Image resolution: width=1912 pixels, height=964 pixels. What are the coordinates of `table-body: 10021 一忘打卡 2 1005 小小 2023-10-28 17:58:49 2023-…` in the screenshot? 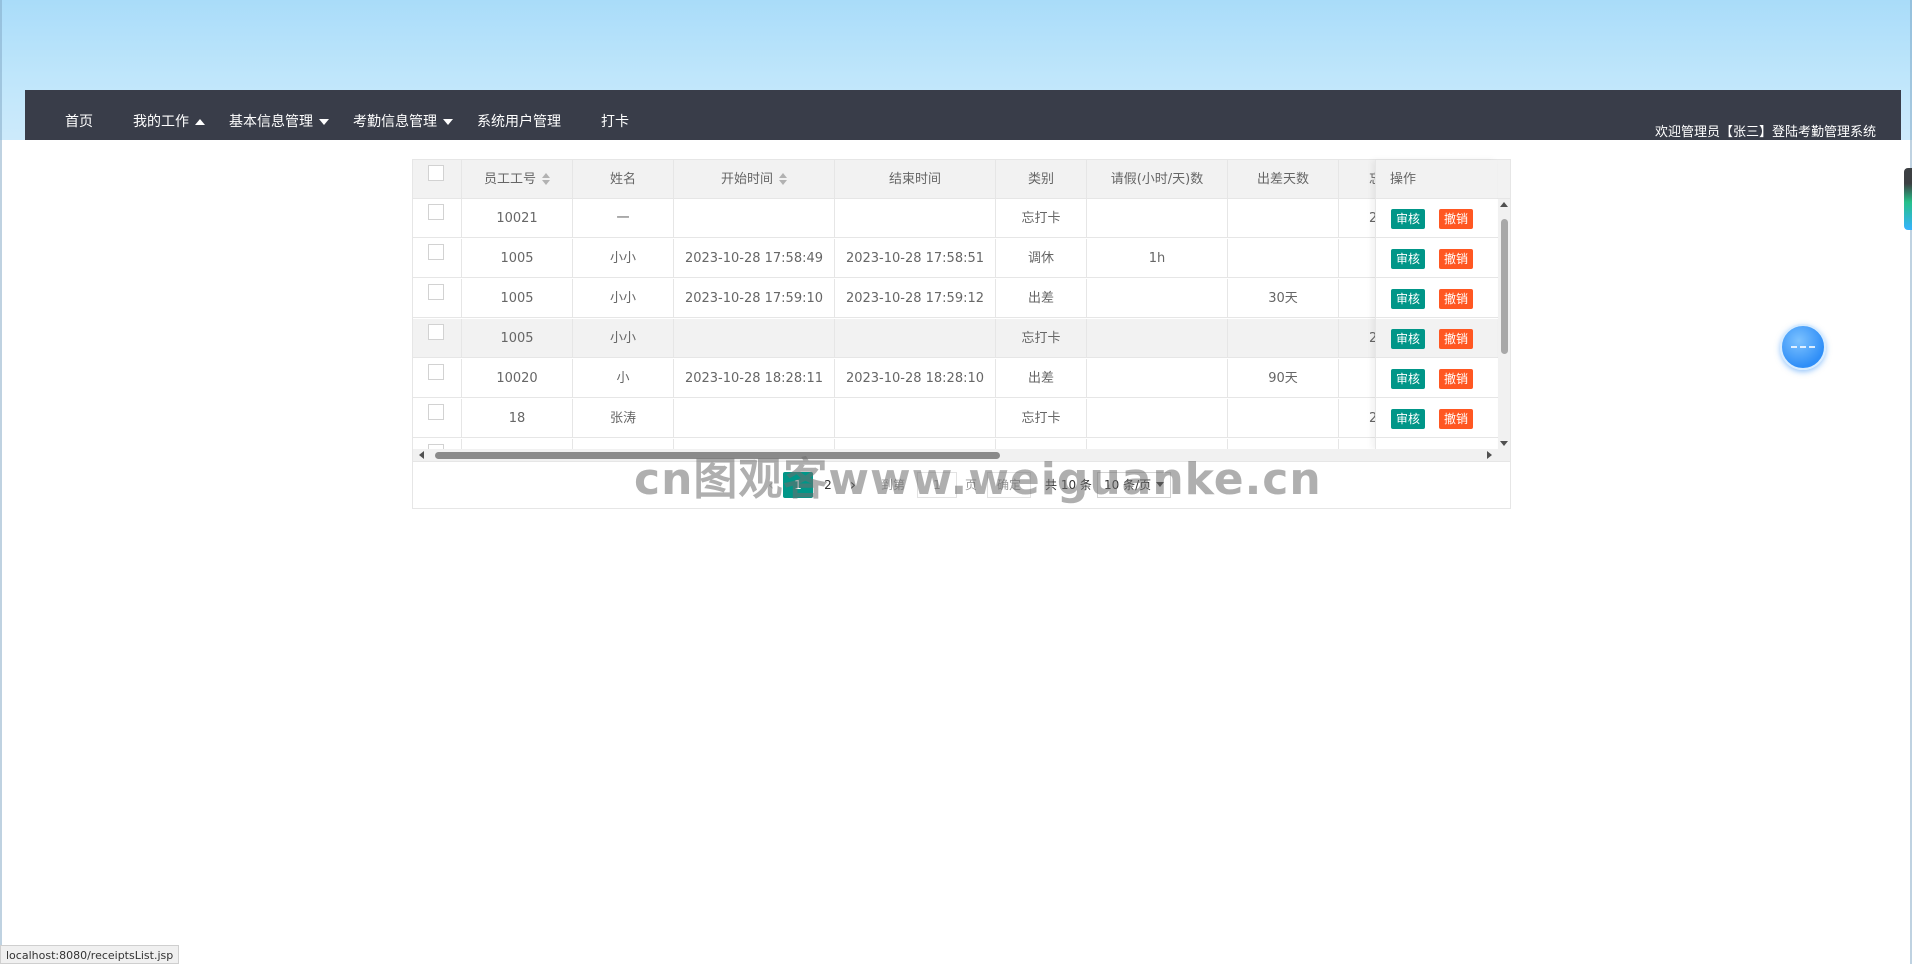 It's located at (961, 324).